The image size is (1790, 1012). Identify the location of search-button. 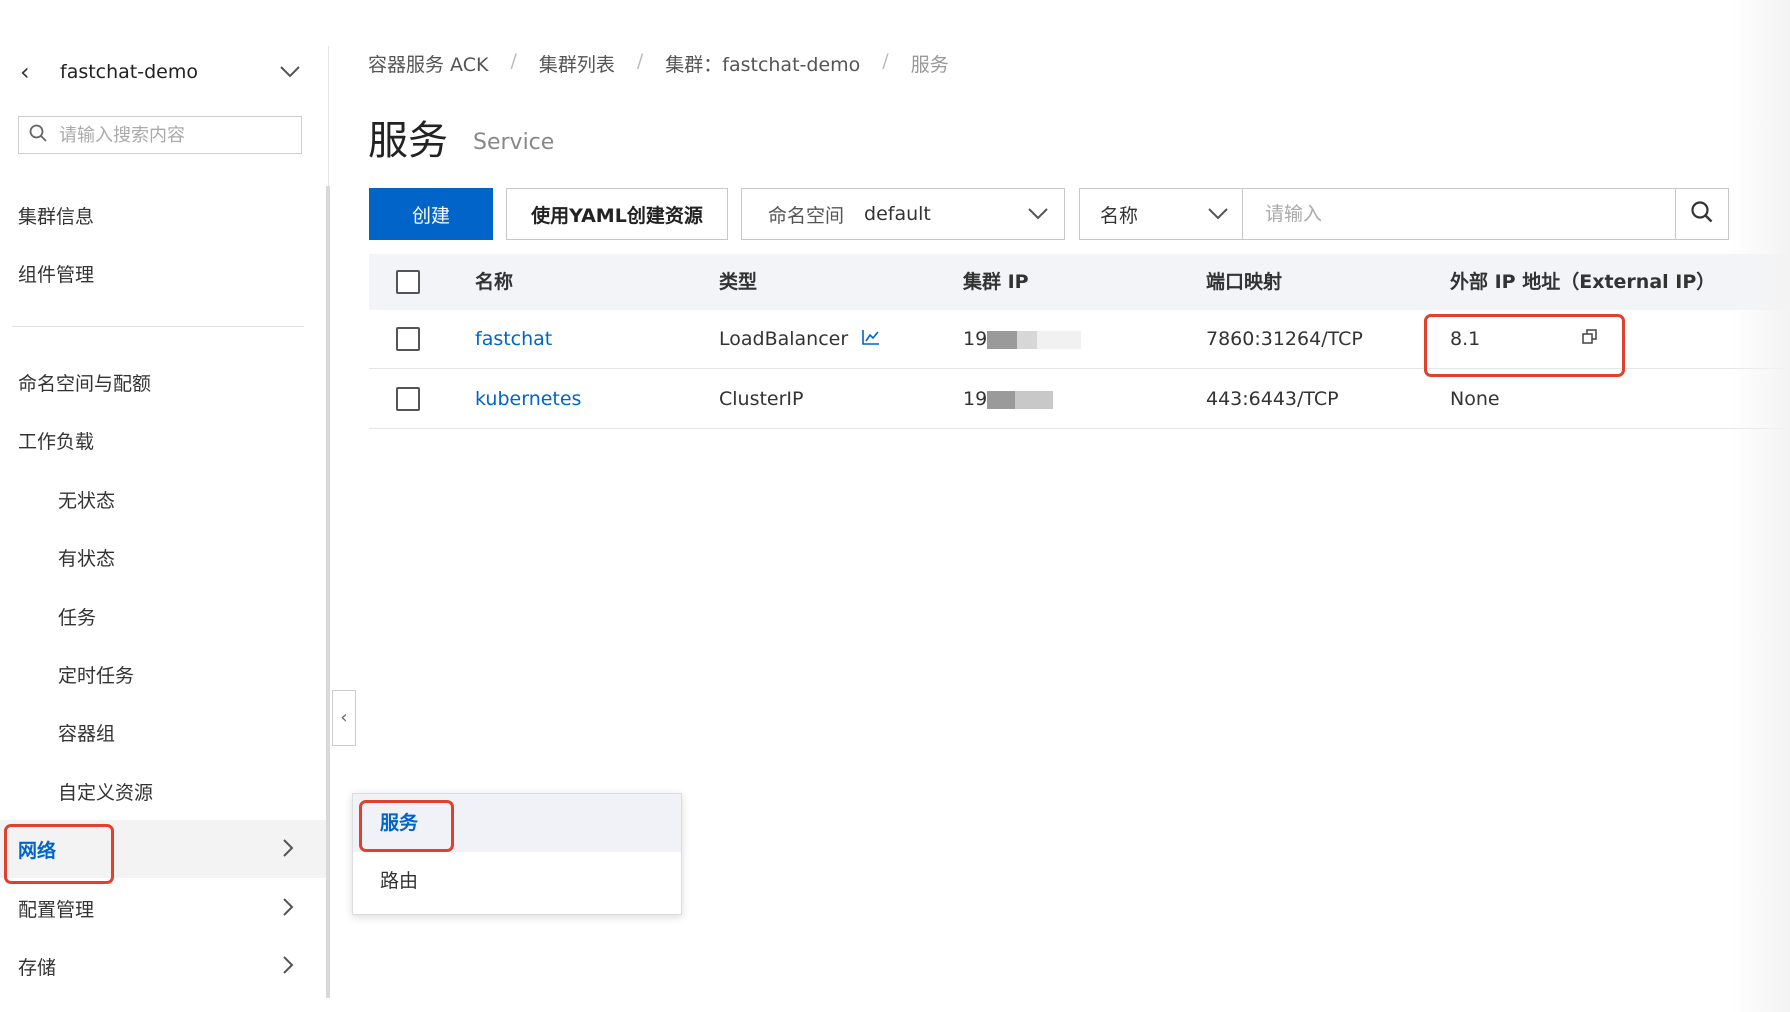
(1702, 214).